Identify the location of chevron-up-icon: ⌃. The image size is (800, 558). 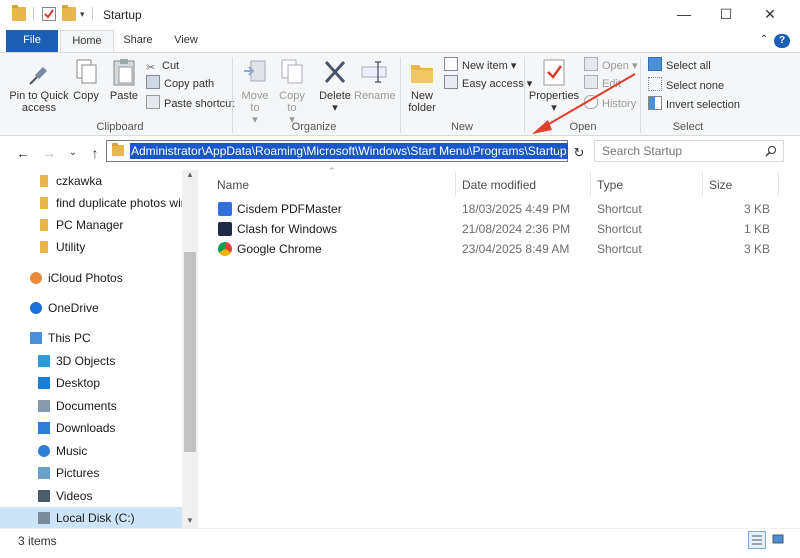
(764, 41).